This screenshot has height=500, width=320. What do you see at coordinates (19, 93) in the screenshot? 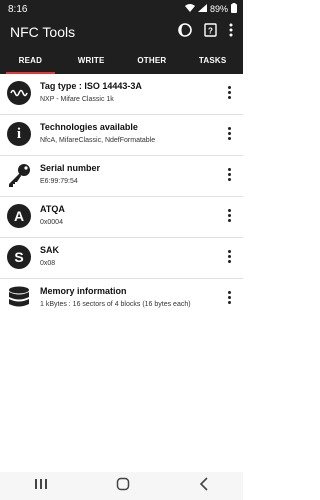
I see `wave-icon` at bounding box center [19, 93].